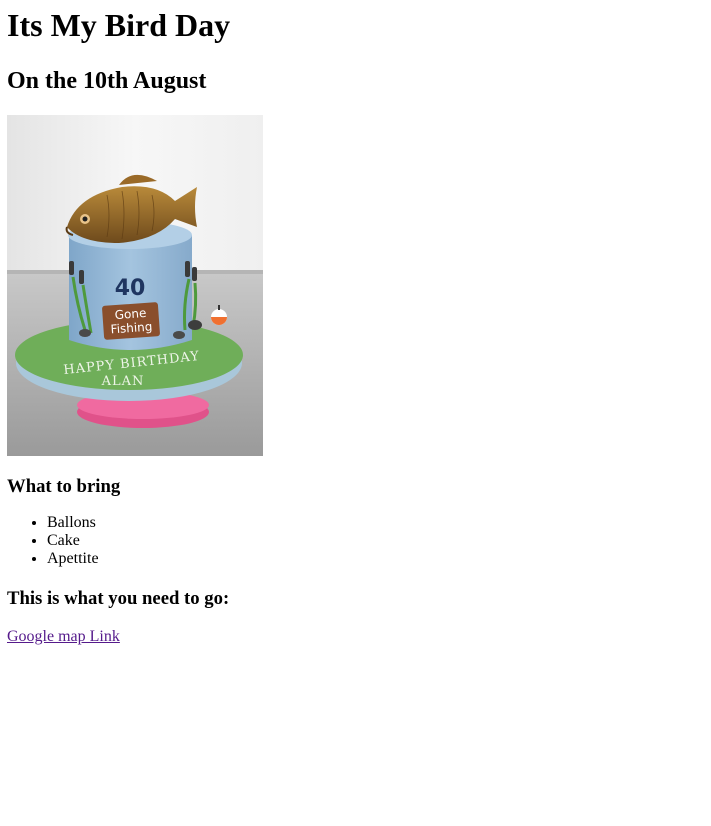 The image size is (711, 826). I want to click on bring-list: Ballons Cake Apettite, so click(355, 541).